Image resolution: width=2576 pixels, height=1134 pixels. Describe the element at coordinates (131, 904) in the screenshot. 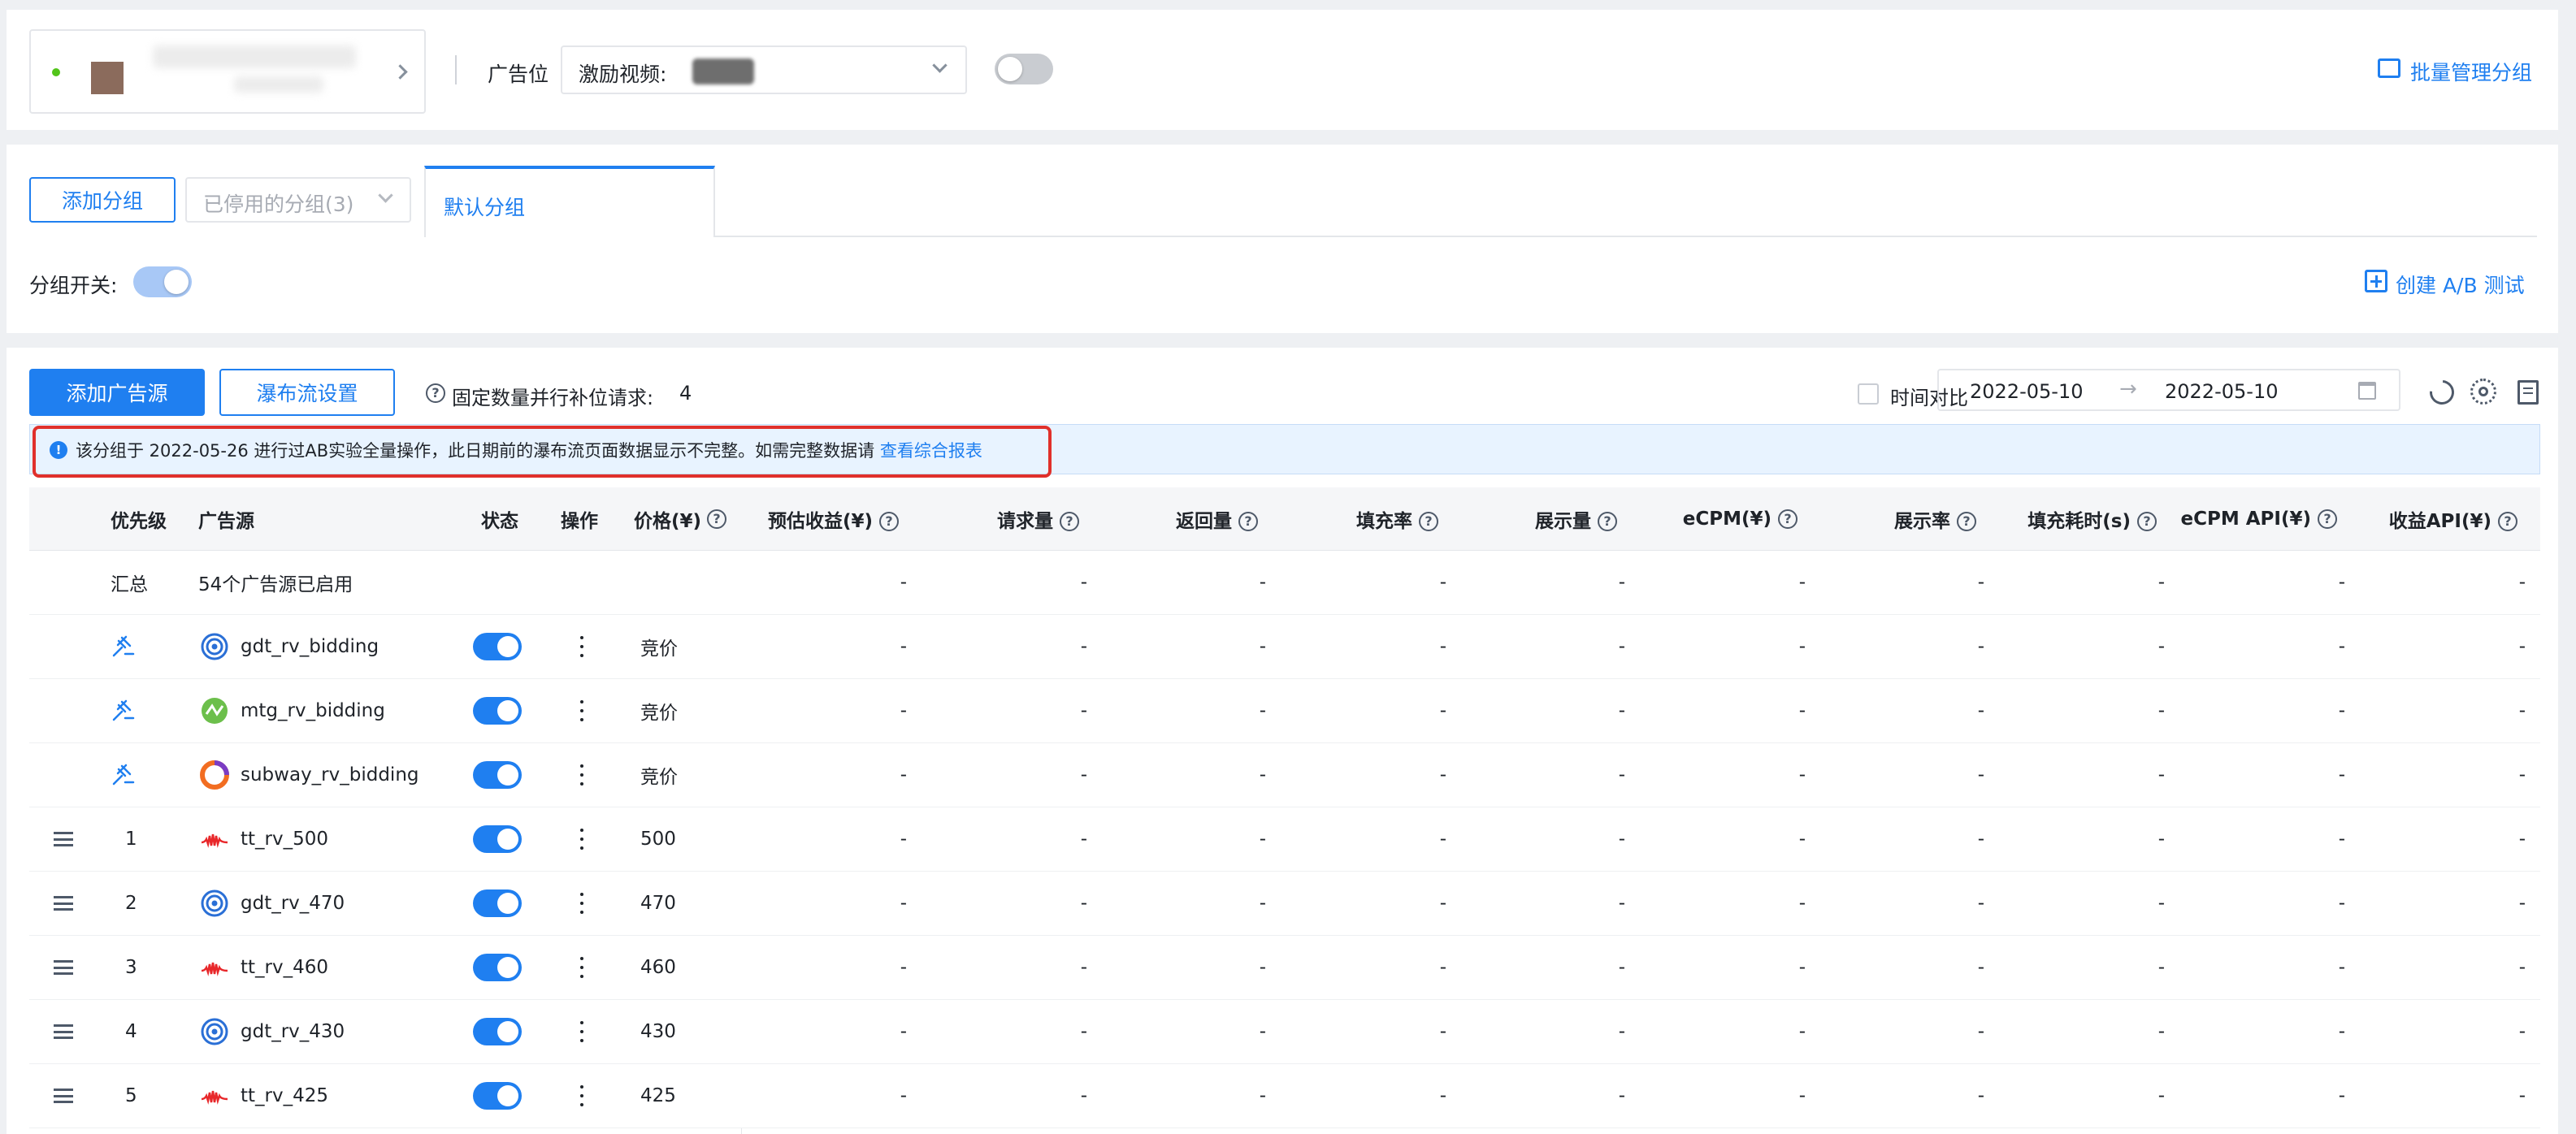

I see `priority-value: 2` at that location.